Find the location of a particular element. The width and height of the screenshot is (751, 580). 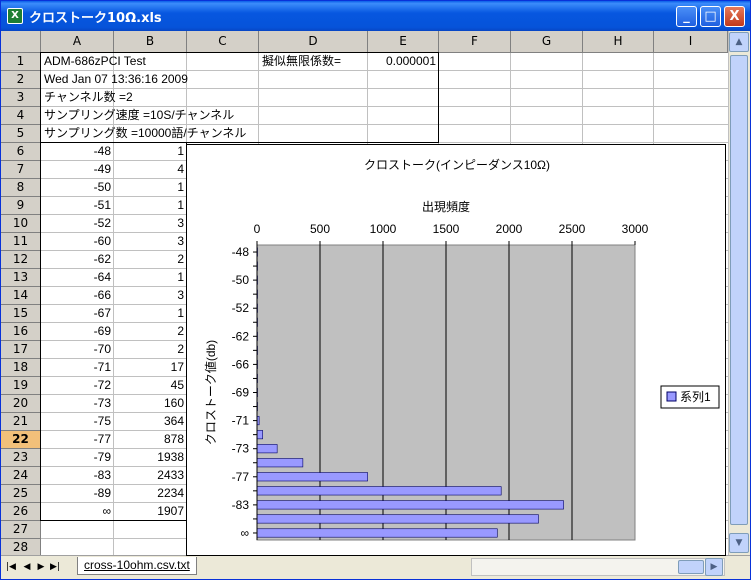

first-sheet-icon: |◀ is located at coordinates (11, 567).